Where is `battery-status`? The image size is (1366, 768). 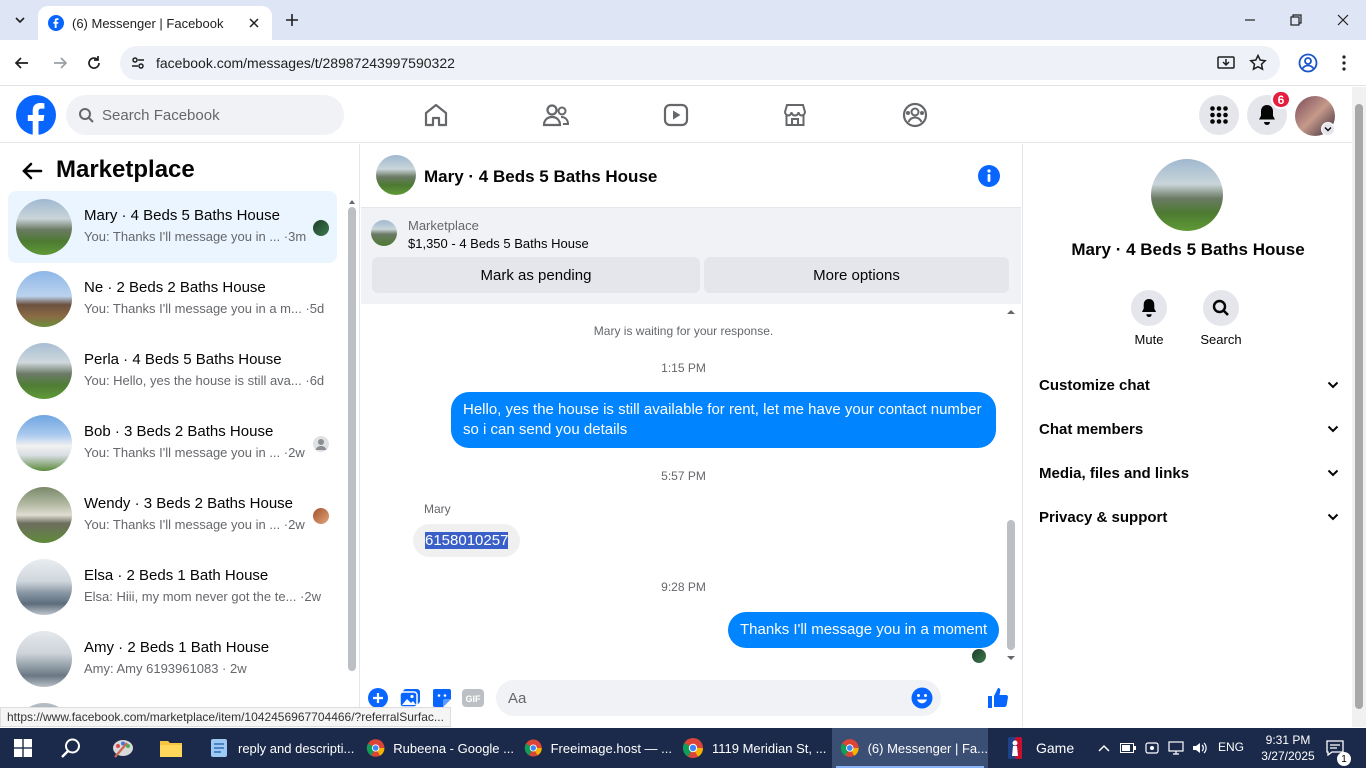
battery-status is located at coordinates (1128, 748).